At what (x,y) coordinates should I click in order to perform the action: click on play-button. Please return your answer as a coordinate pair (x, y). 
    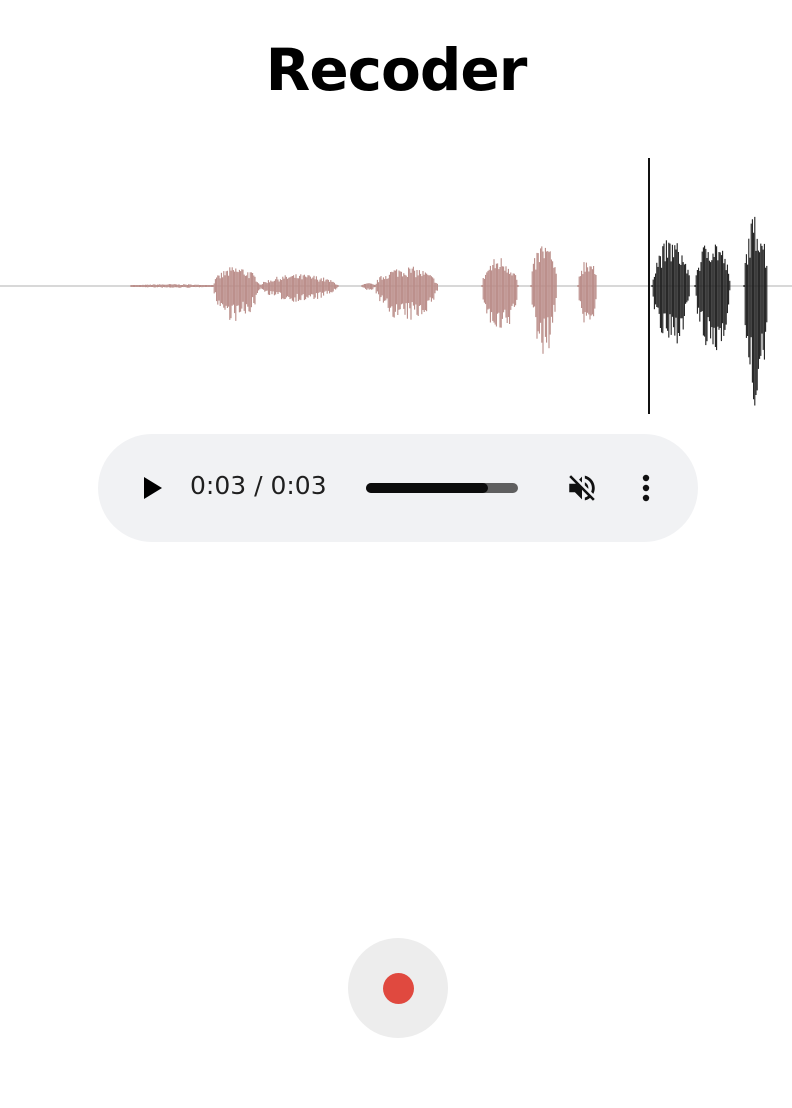
    Looking at the image, I should click on (152, 488).